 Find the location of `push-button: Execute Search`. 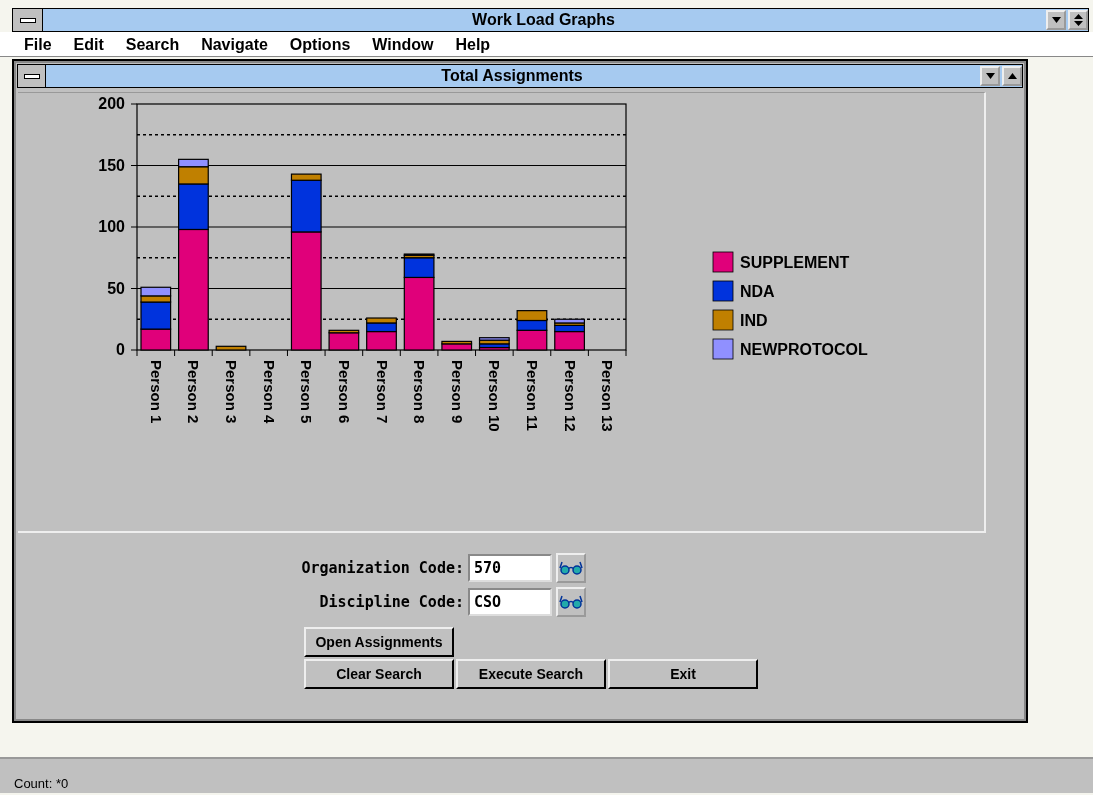

push-button: Execute Search is located at coordinates (531, 674).